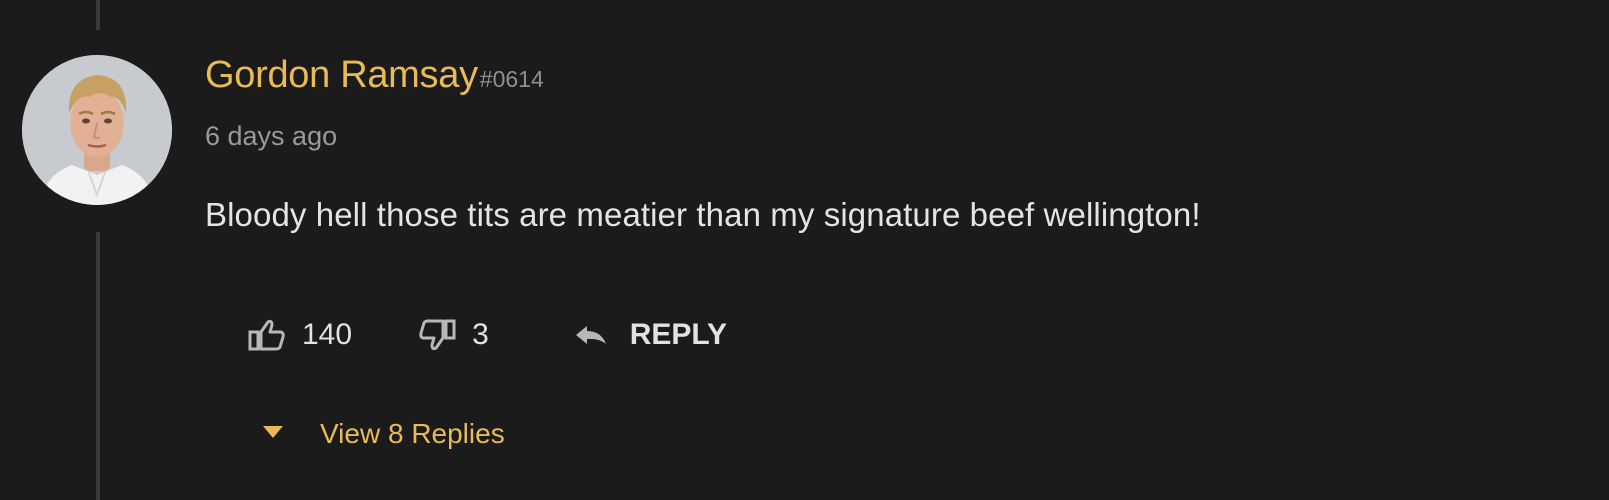 The image size is (1609, 500). I want to click on reply-button: REPLY, so click(650, 335).